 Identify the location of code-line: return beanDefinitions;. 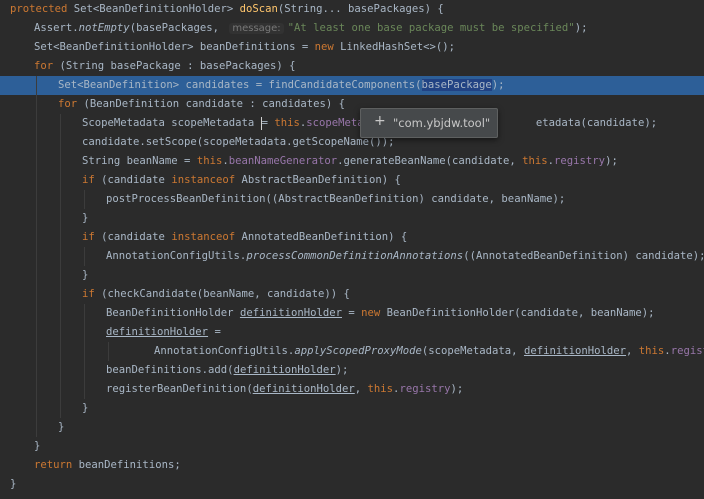
(352, 465).